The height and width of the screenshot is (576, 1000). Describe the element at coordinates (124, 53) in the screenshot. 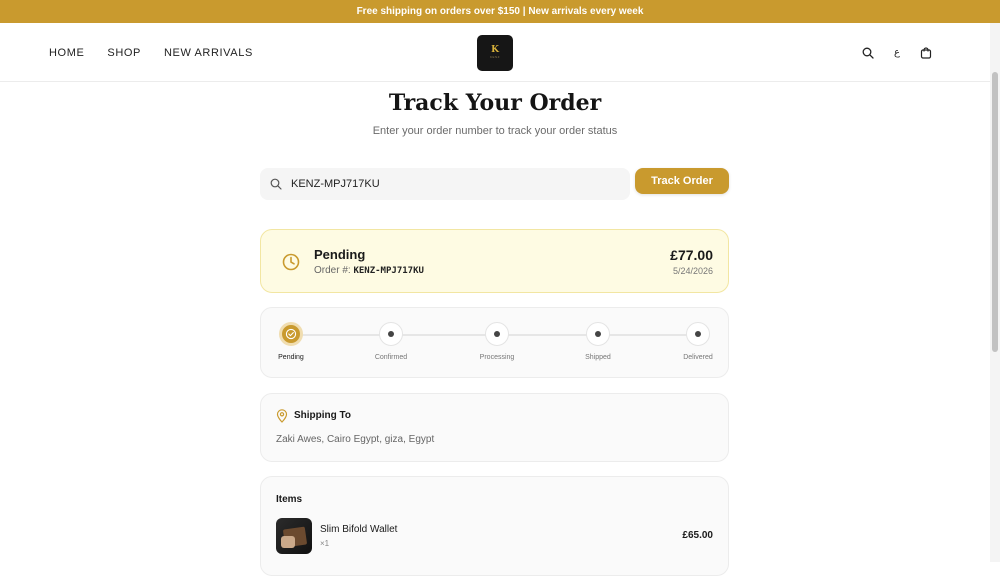

I see `nav-shop-link: SHOP` at that location.